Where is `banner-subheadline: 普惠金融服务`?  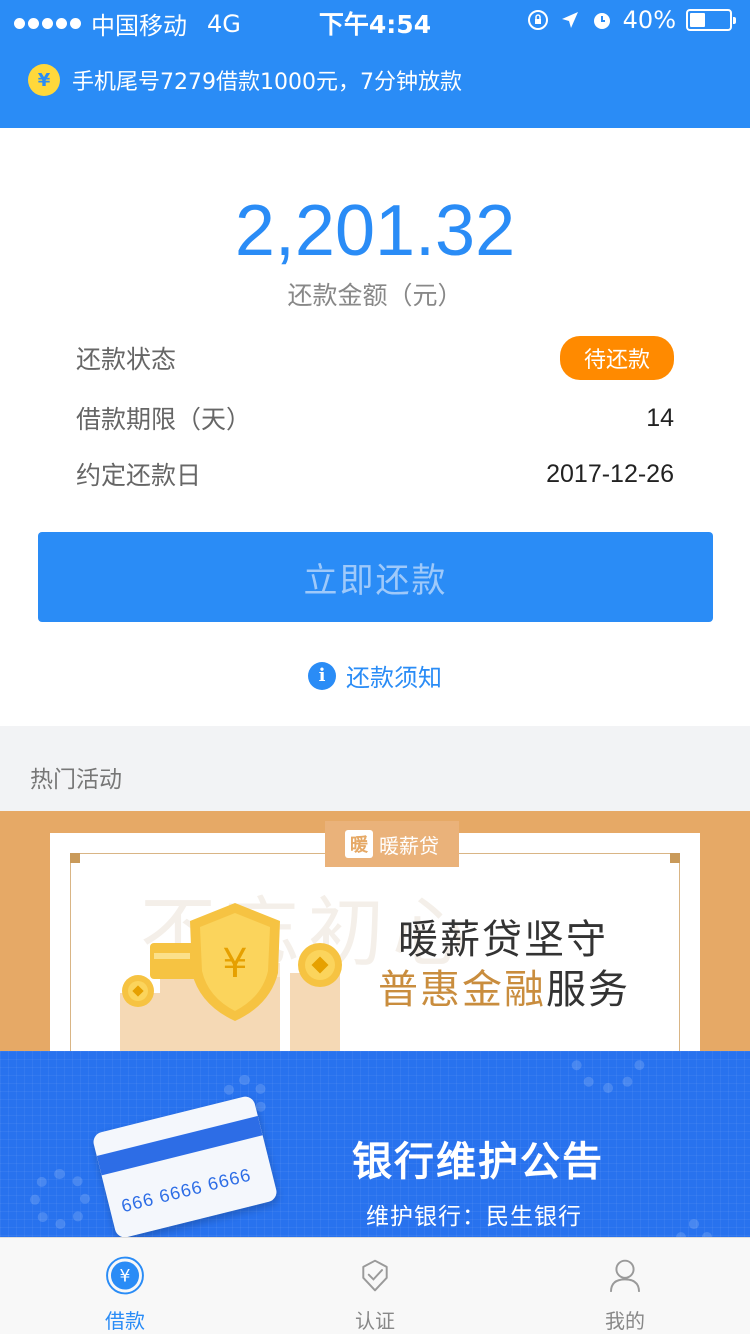
banner-subheadline: 普惠金融服务 is located at coordinates (504, 986).